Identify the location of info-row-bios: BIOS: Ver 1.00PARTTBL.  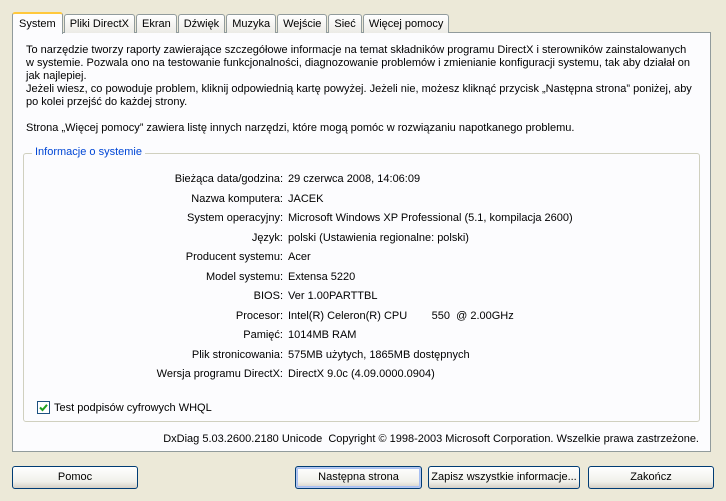
(361, 297).